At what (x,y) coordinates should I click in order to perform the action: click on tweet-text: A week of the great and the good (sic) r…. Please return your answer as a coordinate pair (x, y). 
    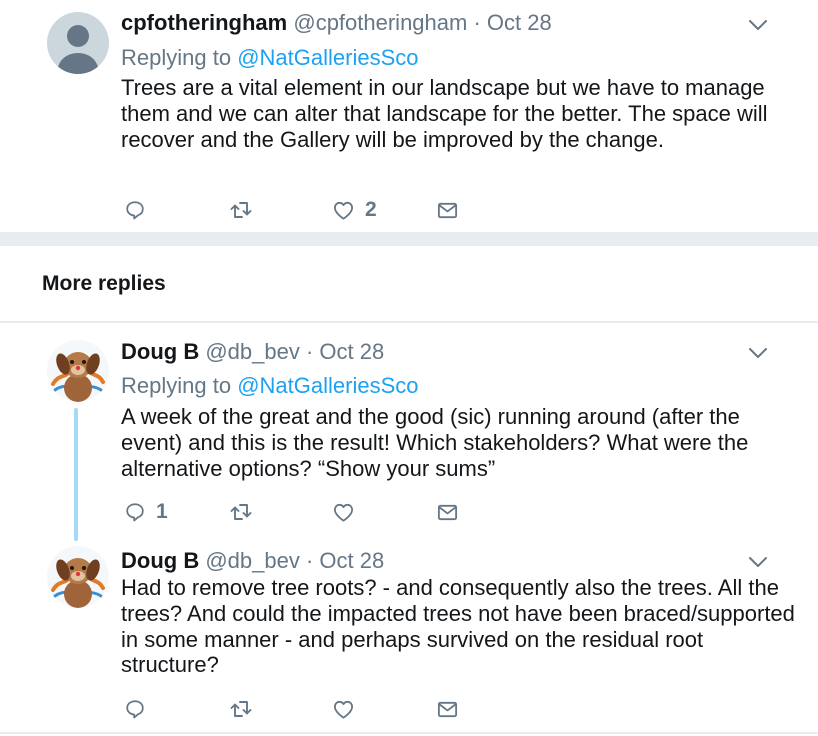
    Looking at the image, I should click on (435, 442).